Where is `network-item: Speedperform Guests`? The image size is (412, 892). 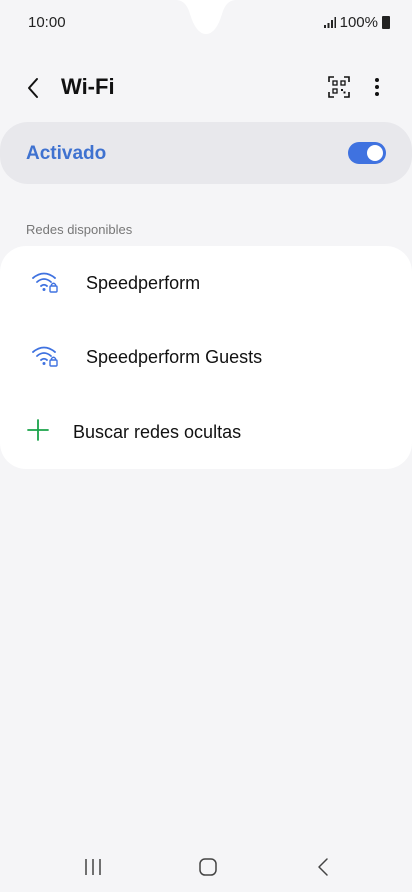 network-item: Speedperform Guests is located at coordinates (206, 357).